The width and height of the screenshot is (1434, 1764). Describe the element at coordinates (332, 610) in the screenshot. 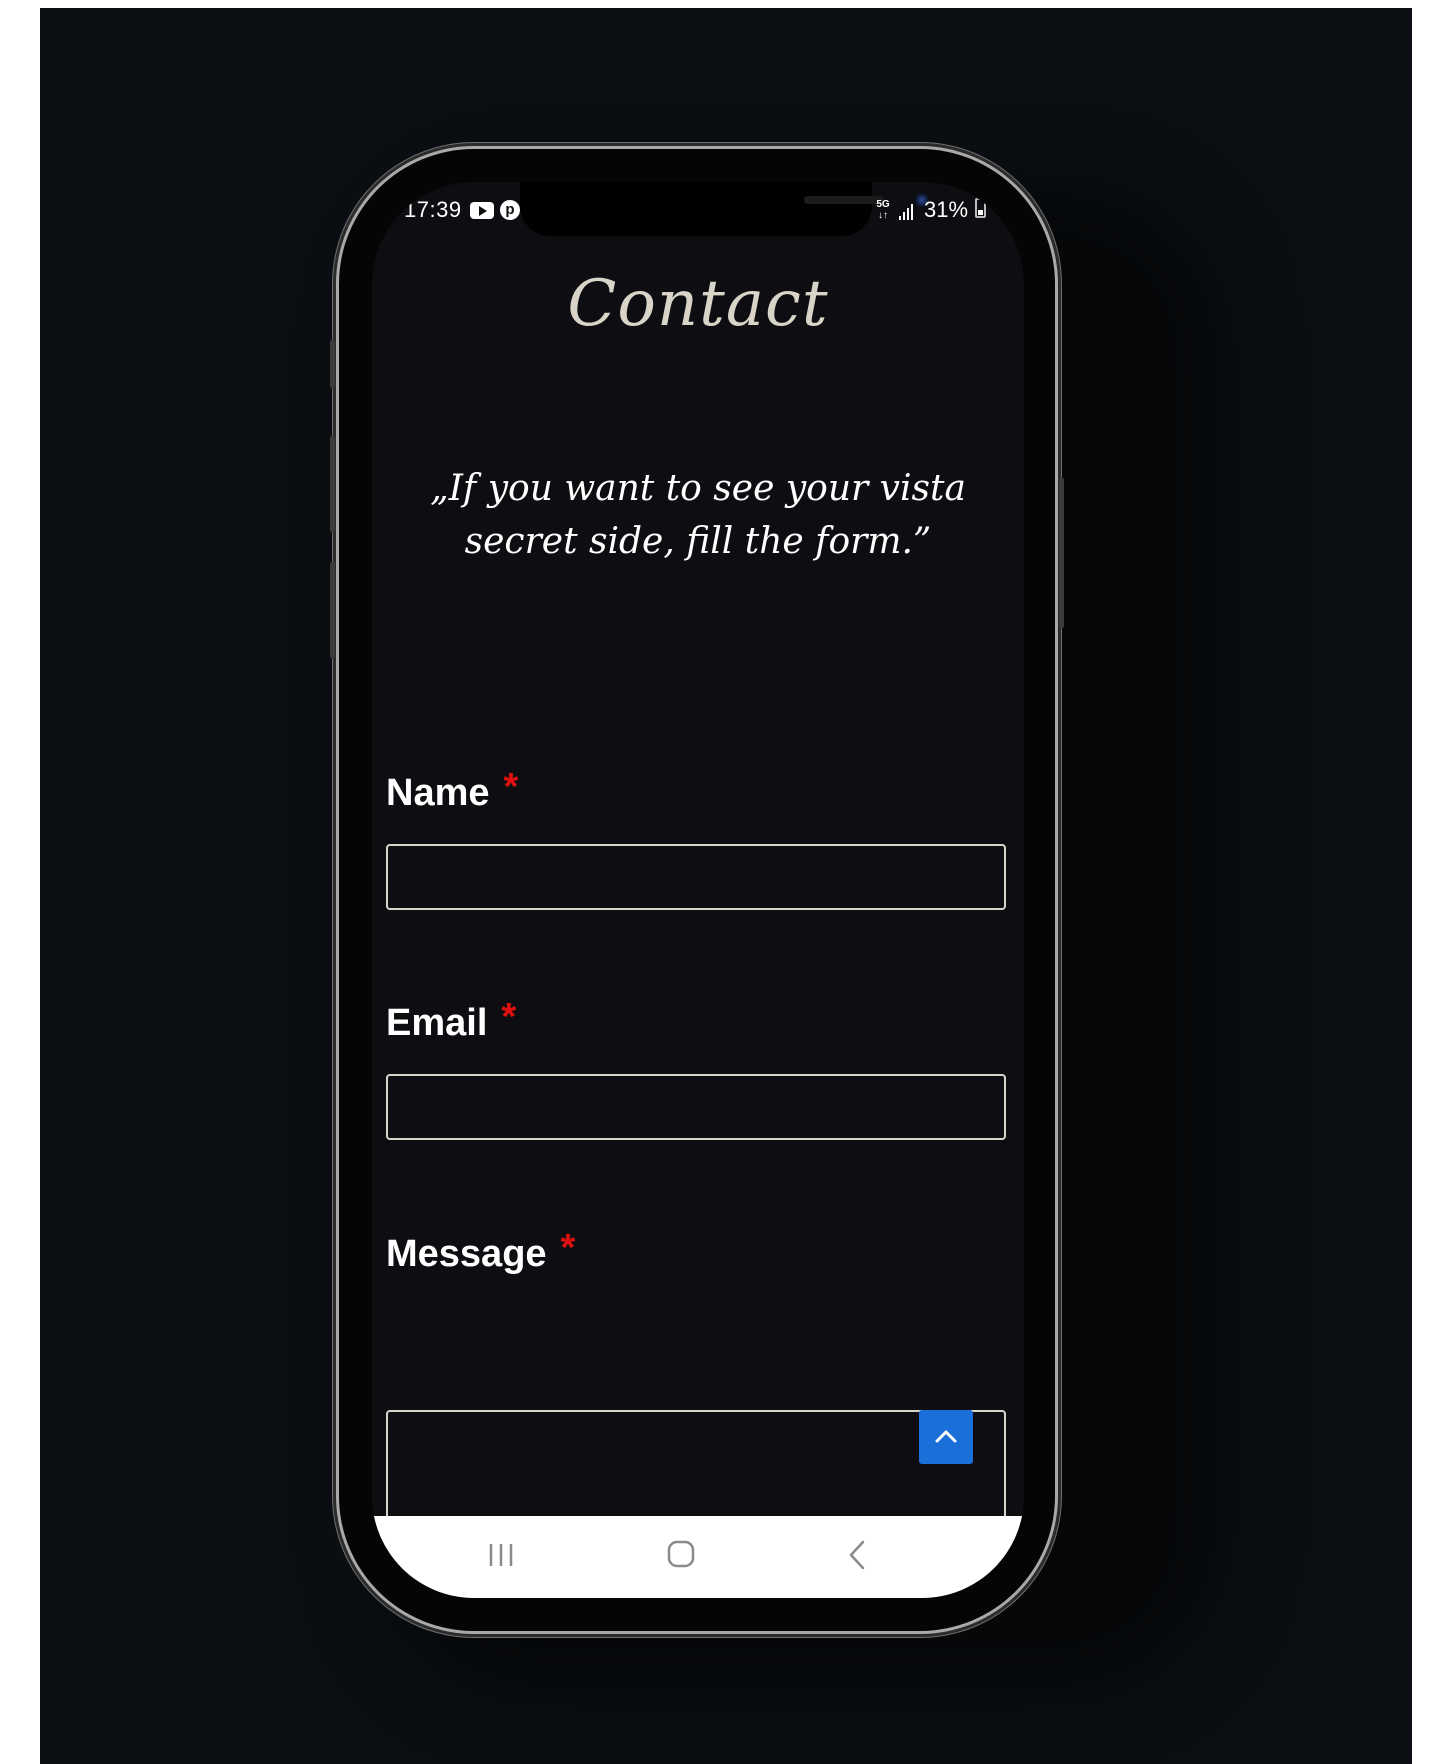

I see `phone-volume-down-button` at that location.